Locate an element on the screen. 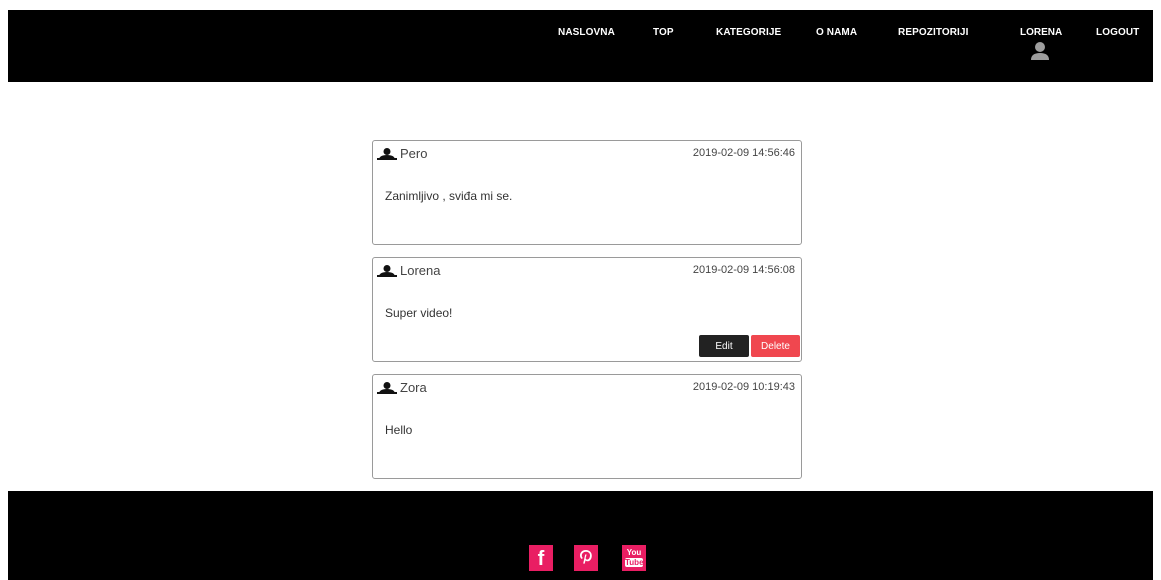 The height and width of the screenshot is (580, 1161). youtube-icon: You Tube is located at coordinates (634, 558).